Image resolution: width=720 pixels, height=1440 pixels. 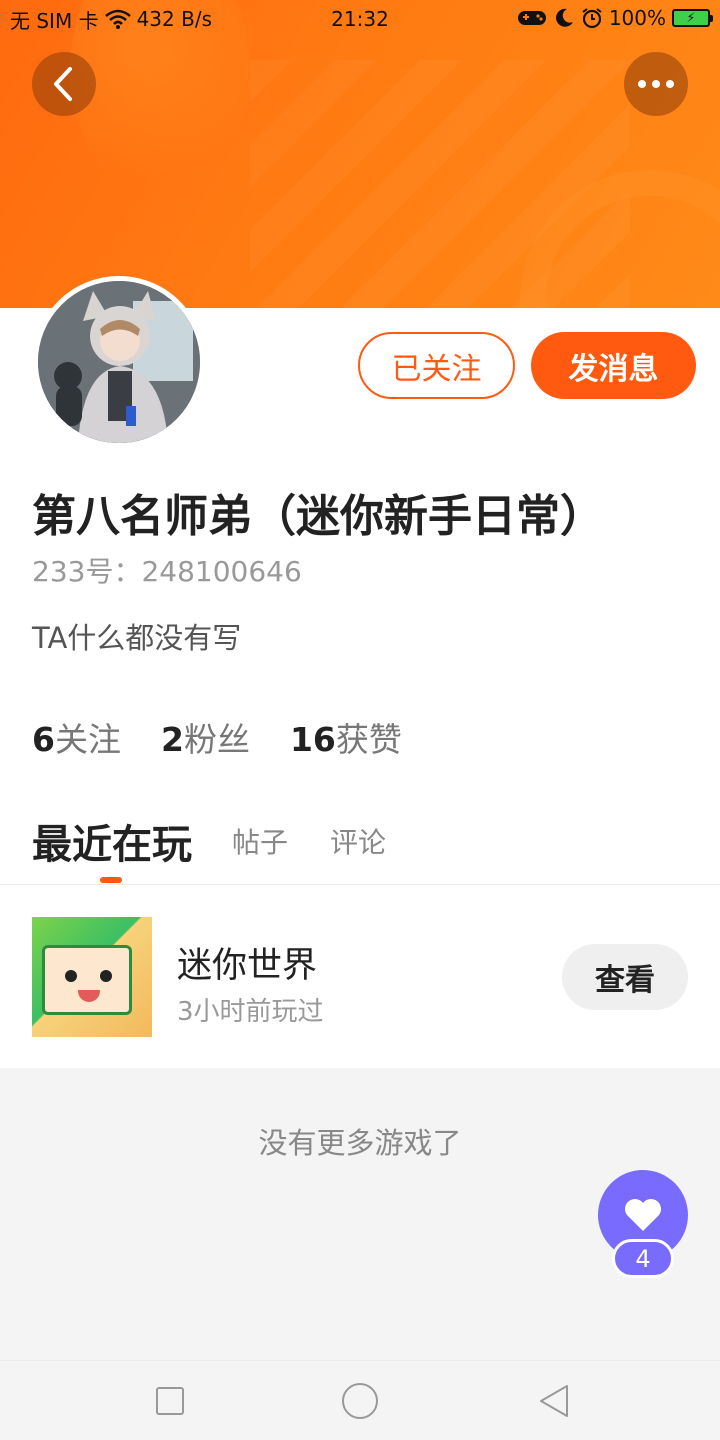 What do you see at coordinates (613, 365) in the screenshot?
I see `send-message-button: 发消息` at bounding box center [613, 365].